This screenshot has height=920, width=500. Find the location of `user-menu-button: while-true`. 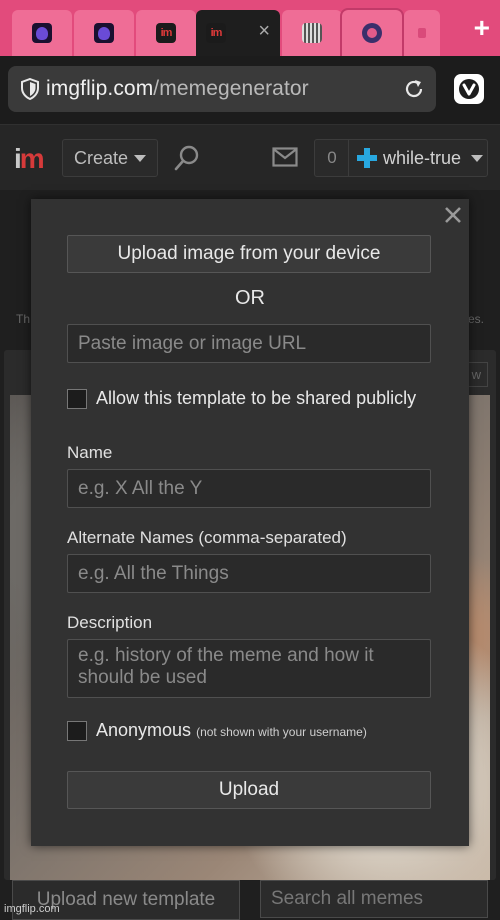

user-menu-button: while-true is located at coordinates (418, 158).